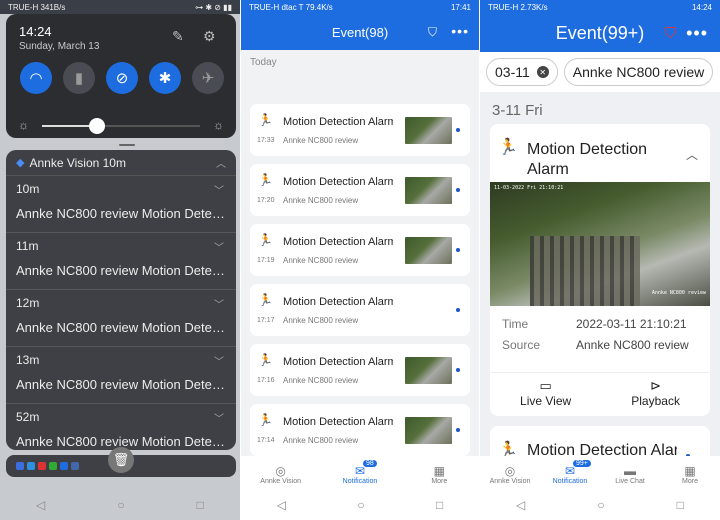 Image resolution: width=720 pixels, height=520 pixels. I want to click on play-circle-icon: ⊳, so click(656, 385).